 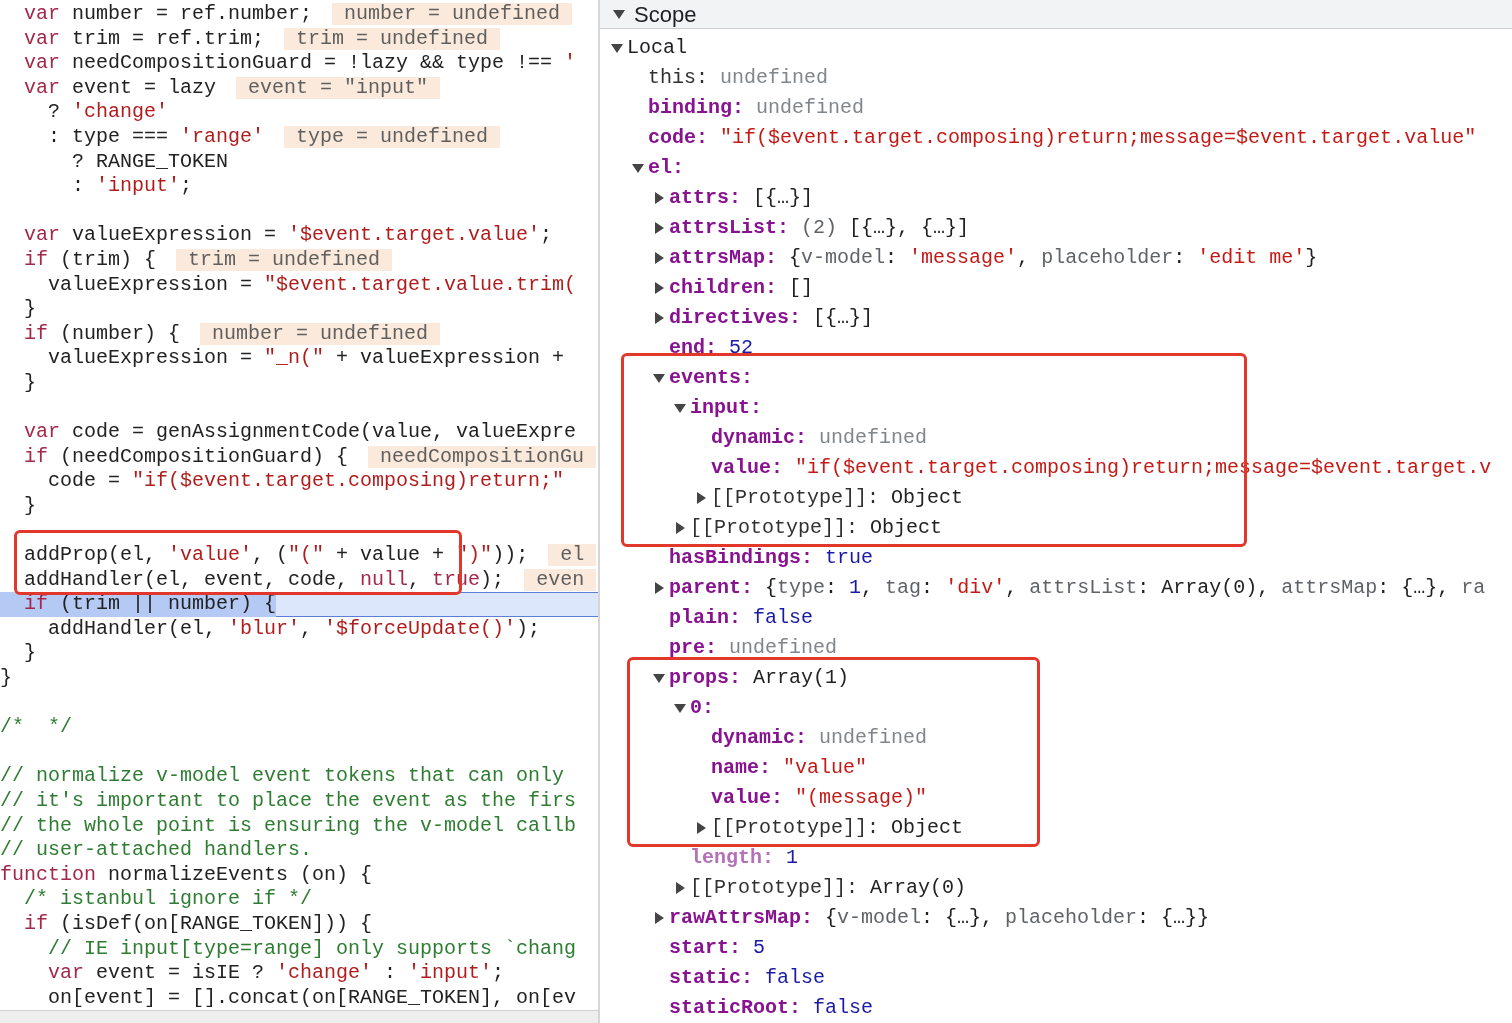 What do you see at coordinates (186, 457) in the screenshot?
I see `code-text: if (needCompositionGuard) {` at bounding box center [186, 457].